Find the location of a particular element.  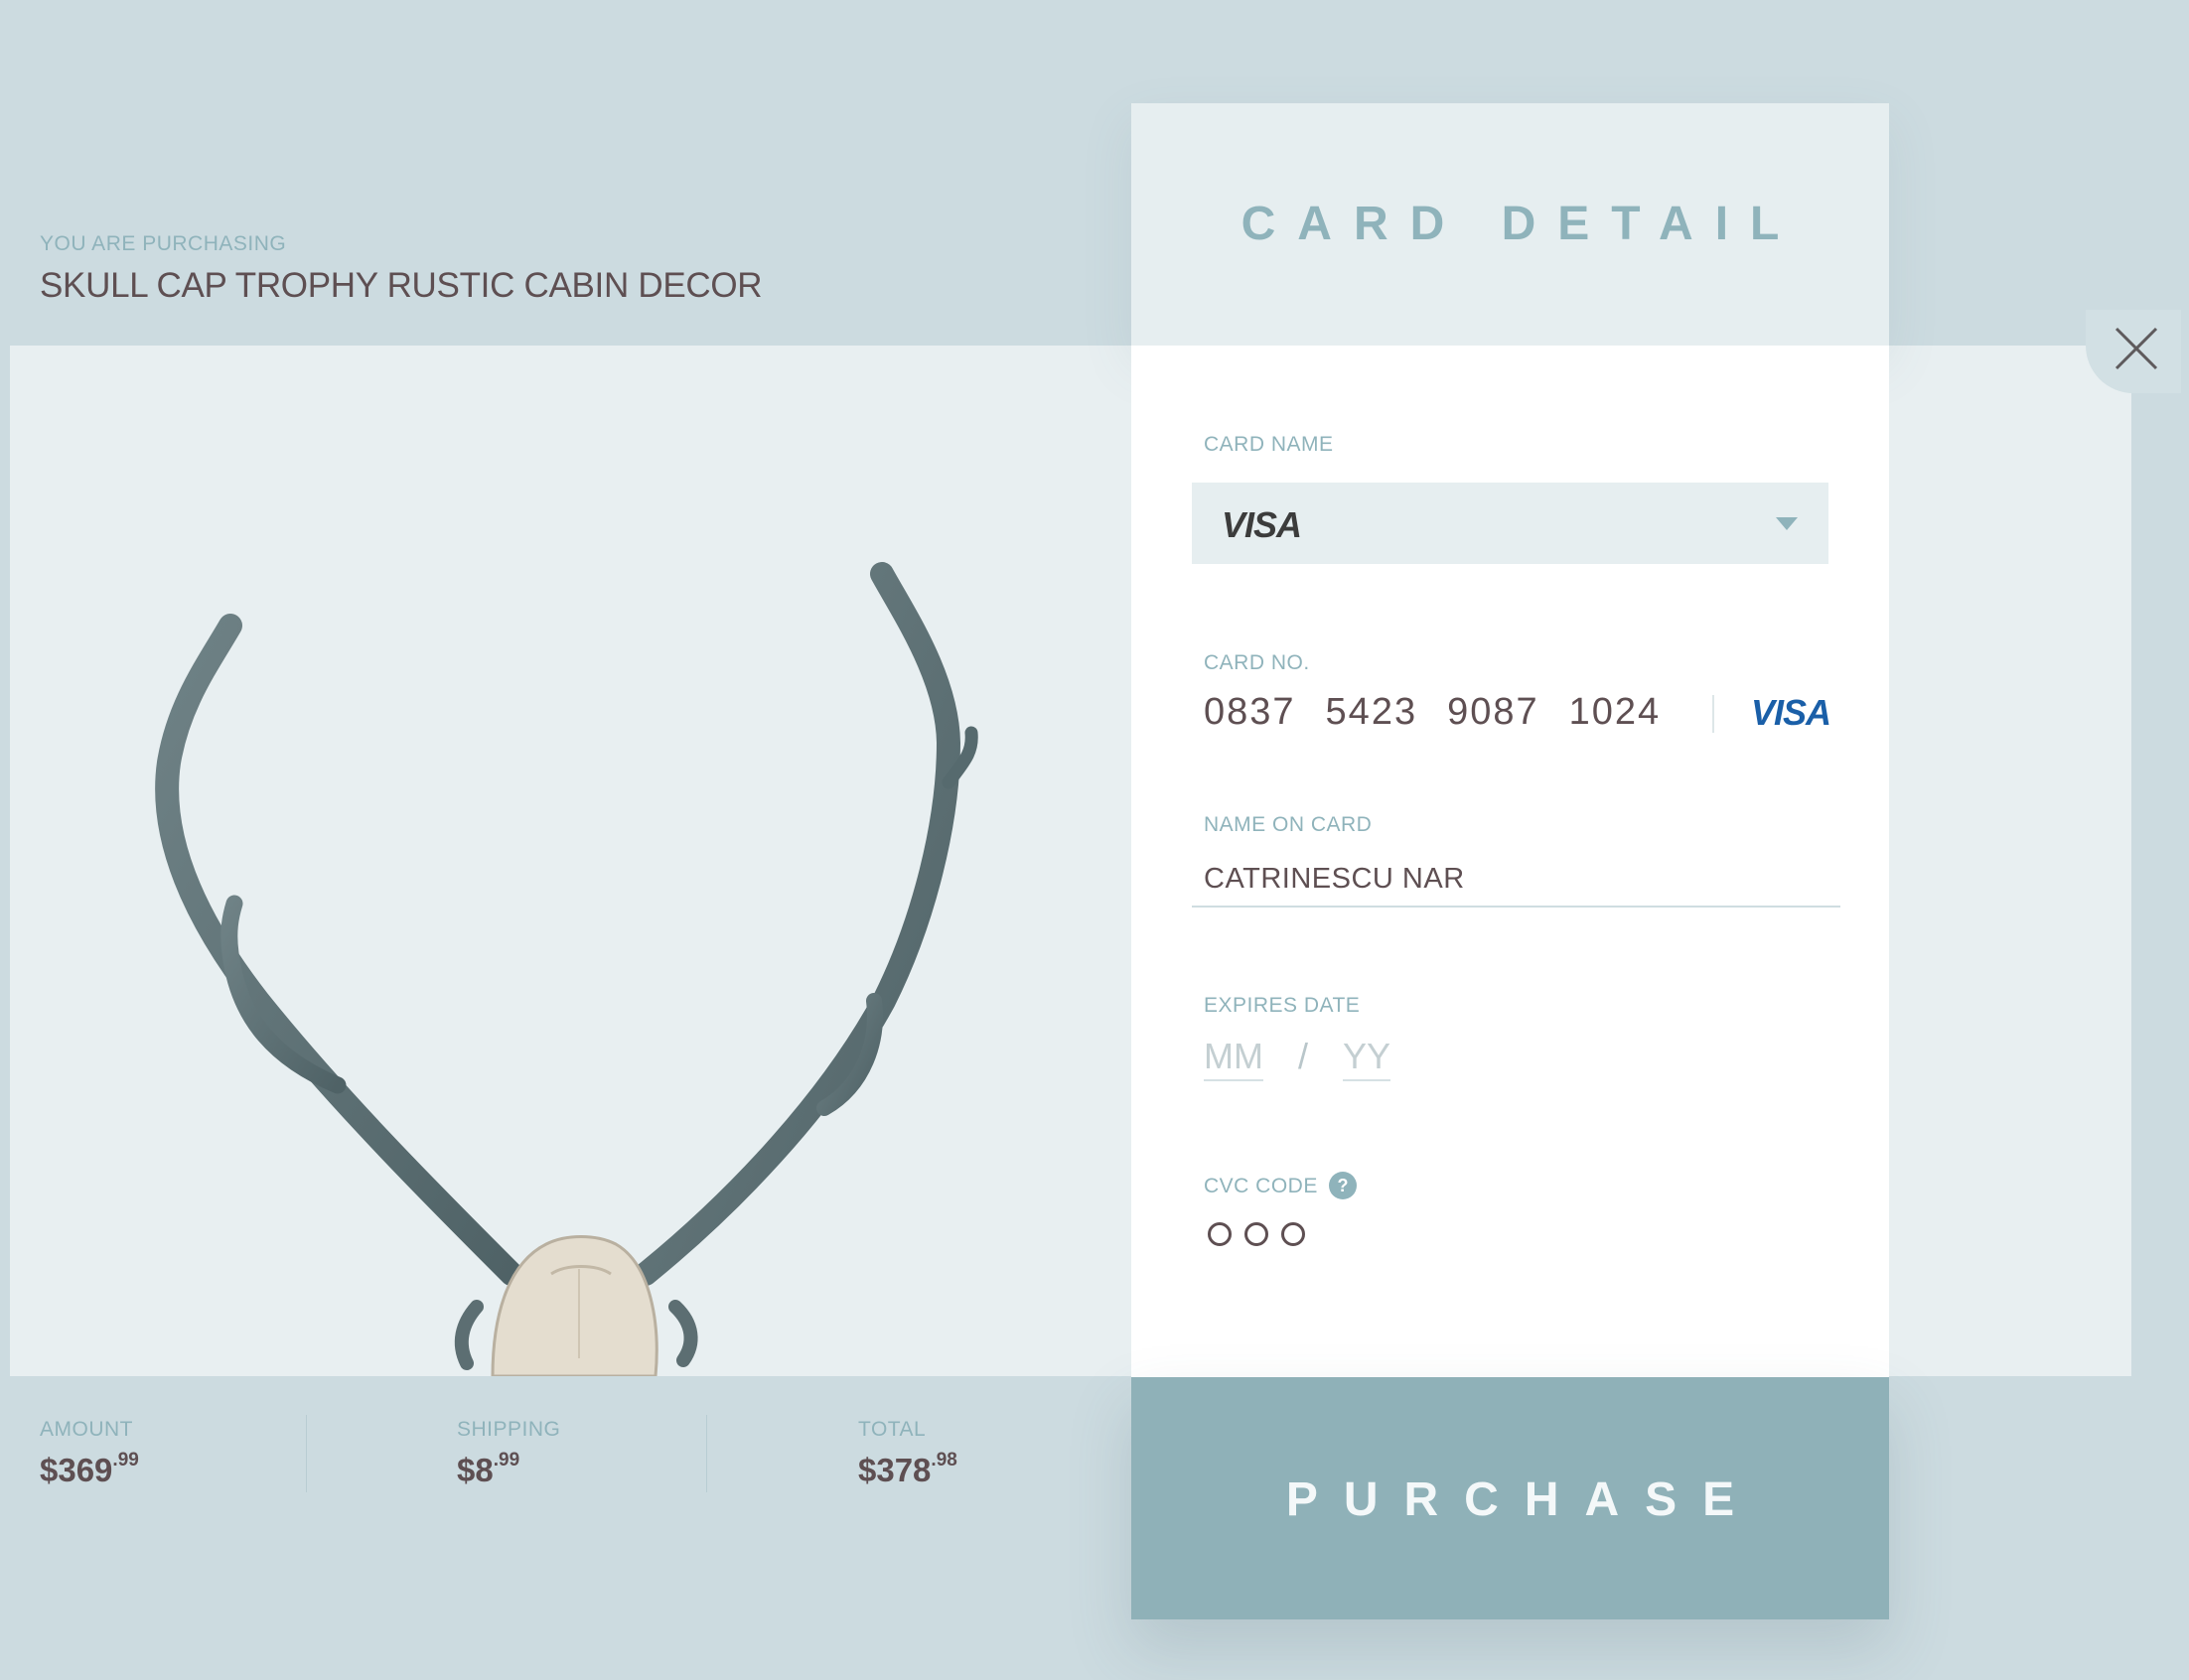

expires-date-label: EXPIRES DATE is located at coordinates (1282, 1005).